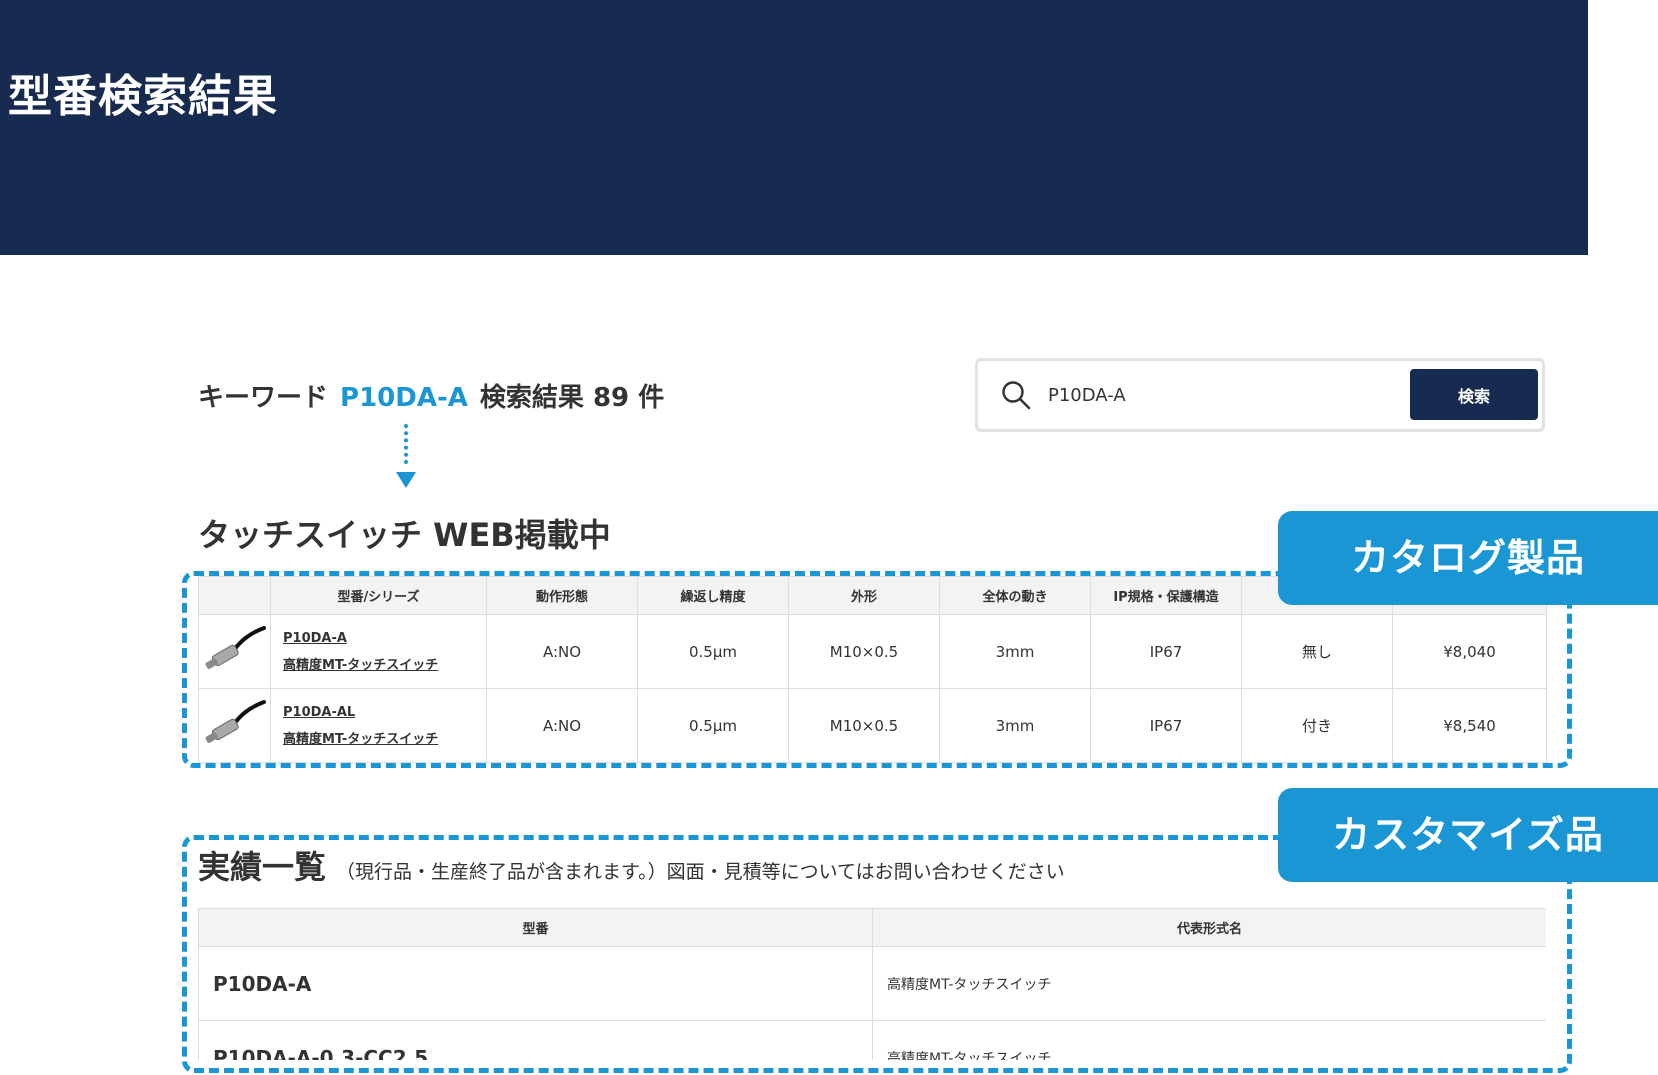 The image size is (1658, 1075). I want to click on catalog-products-tag: カタログ製品, so click(1468, 558).